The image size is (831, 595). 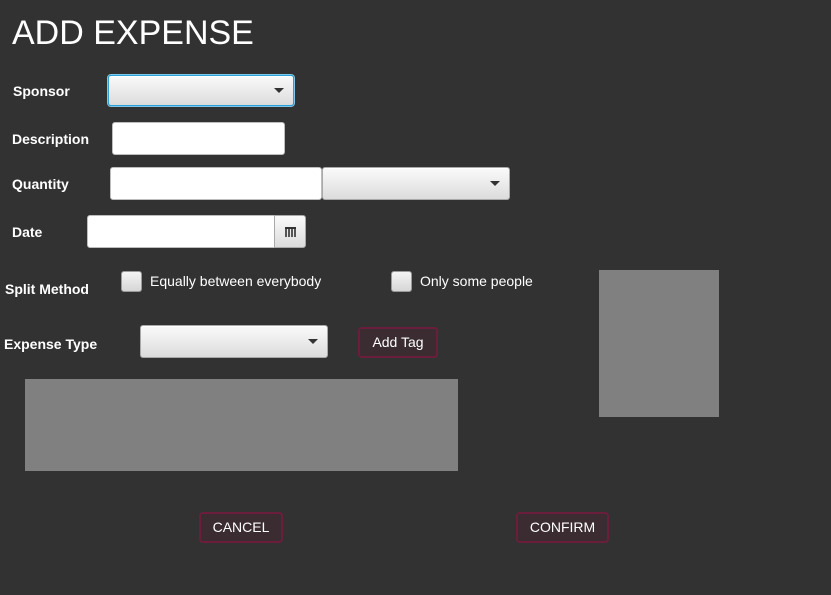 I want to click on date-picker-button, so click(x=290, y=231).